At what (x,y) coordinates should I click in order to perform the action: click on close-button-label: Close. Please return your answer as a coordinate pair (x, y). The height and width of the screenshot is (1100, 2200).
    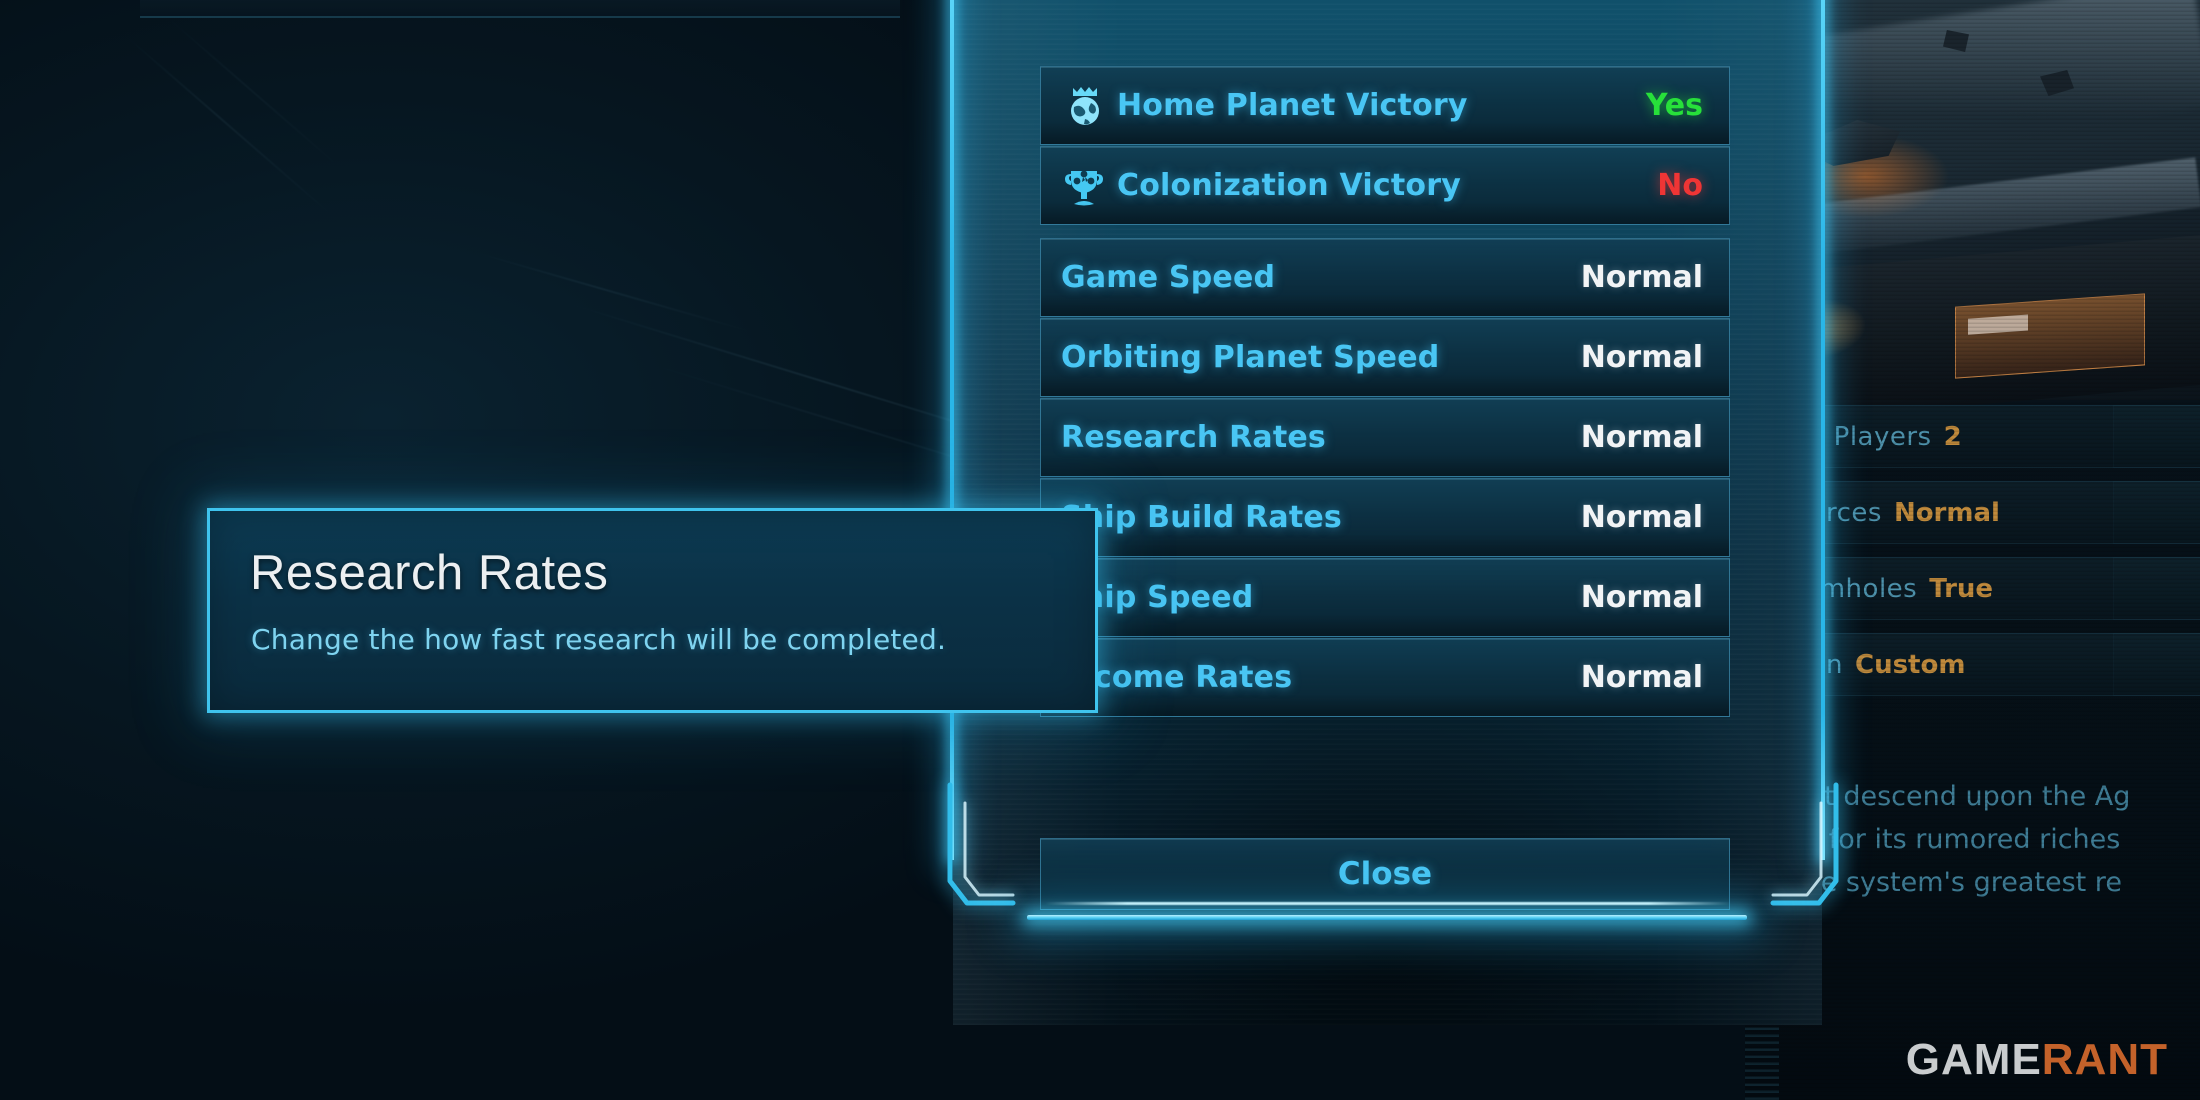
    Looking at the image, I should click on (1385, 874).